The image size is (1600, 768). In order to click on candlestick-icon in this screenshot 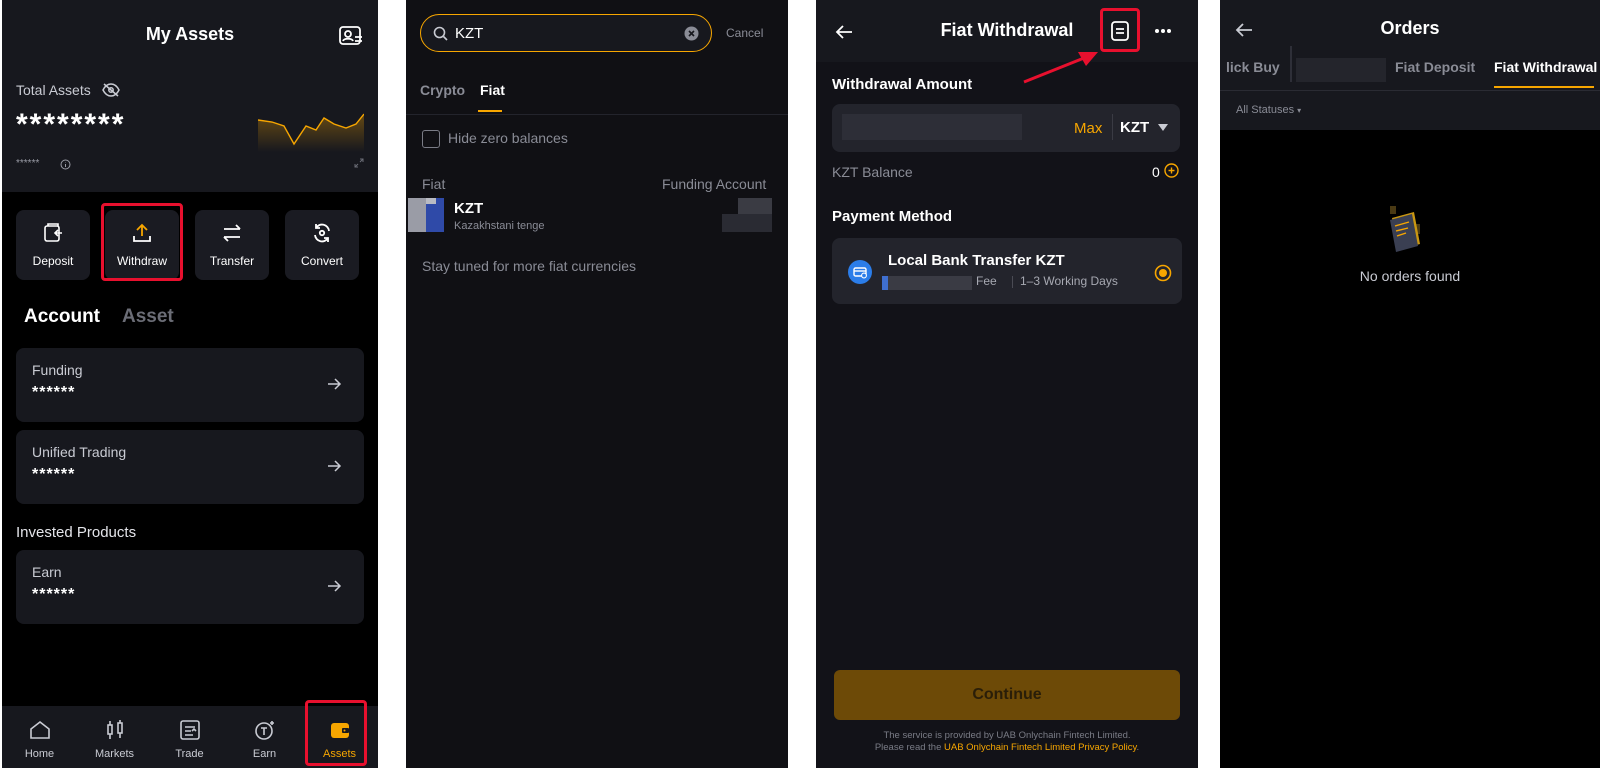, I will do `click(115, 729)`.